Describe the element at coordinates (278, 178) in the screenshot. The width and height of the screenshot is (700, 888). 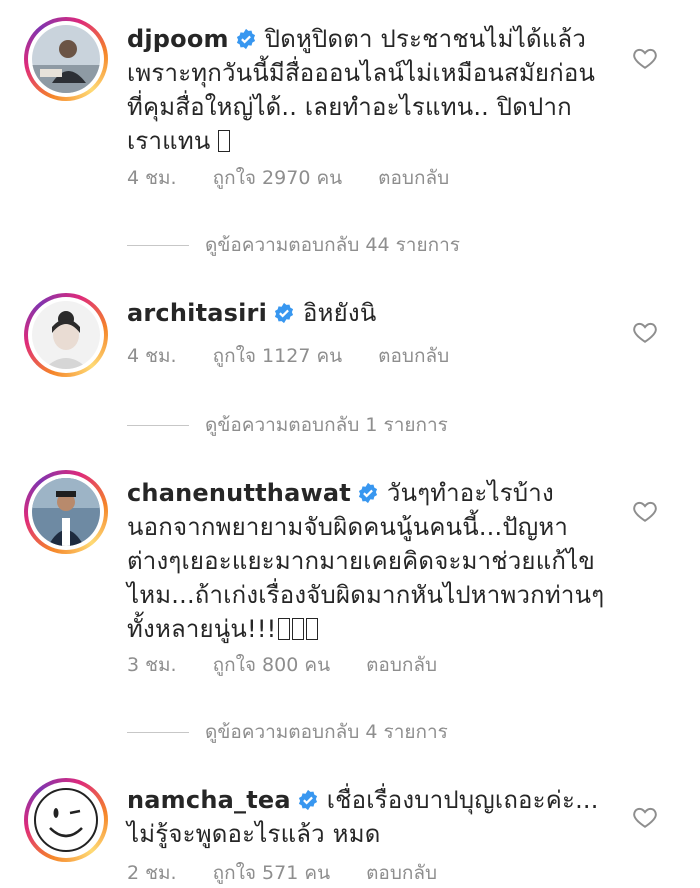
I see `like-count: ถูกใจ 2970 คน` at that location.